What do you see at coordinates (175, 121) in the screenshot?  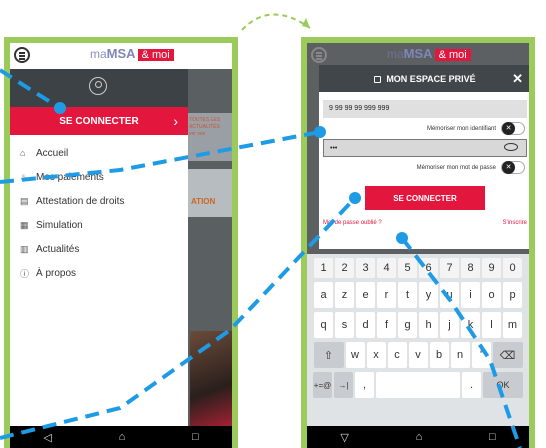 I see `chevron-right-icon: ›` at bounding box center [175, 121].